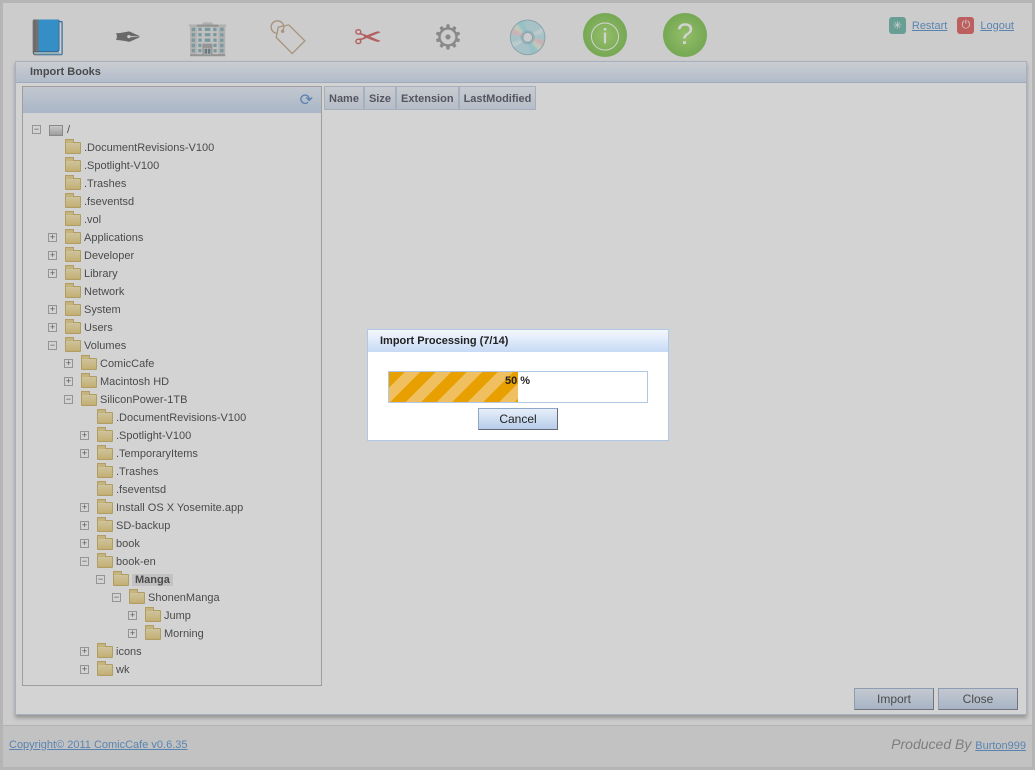 The height and width of the screenshot is (770, 1035). I want to click on progress-text: 50 %, so click(518, 381).